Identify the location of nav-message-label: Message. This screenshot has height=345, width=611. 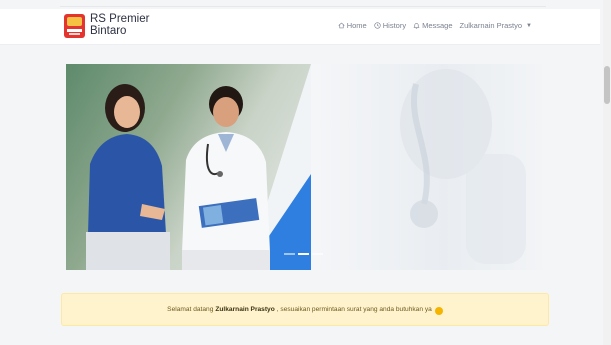
(437, 25).